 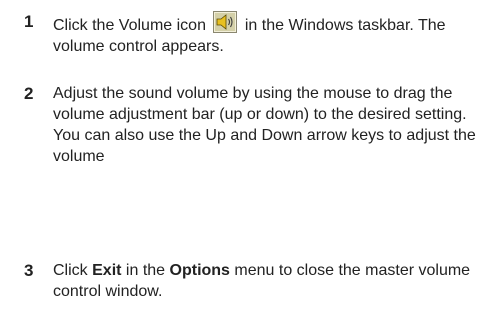 What do you see at coordinates (199, 270) in the screenshot?
I see `options-menu-label: Options` at bounding box center [199, 270].